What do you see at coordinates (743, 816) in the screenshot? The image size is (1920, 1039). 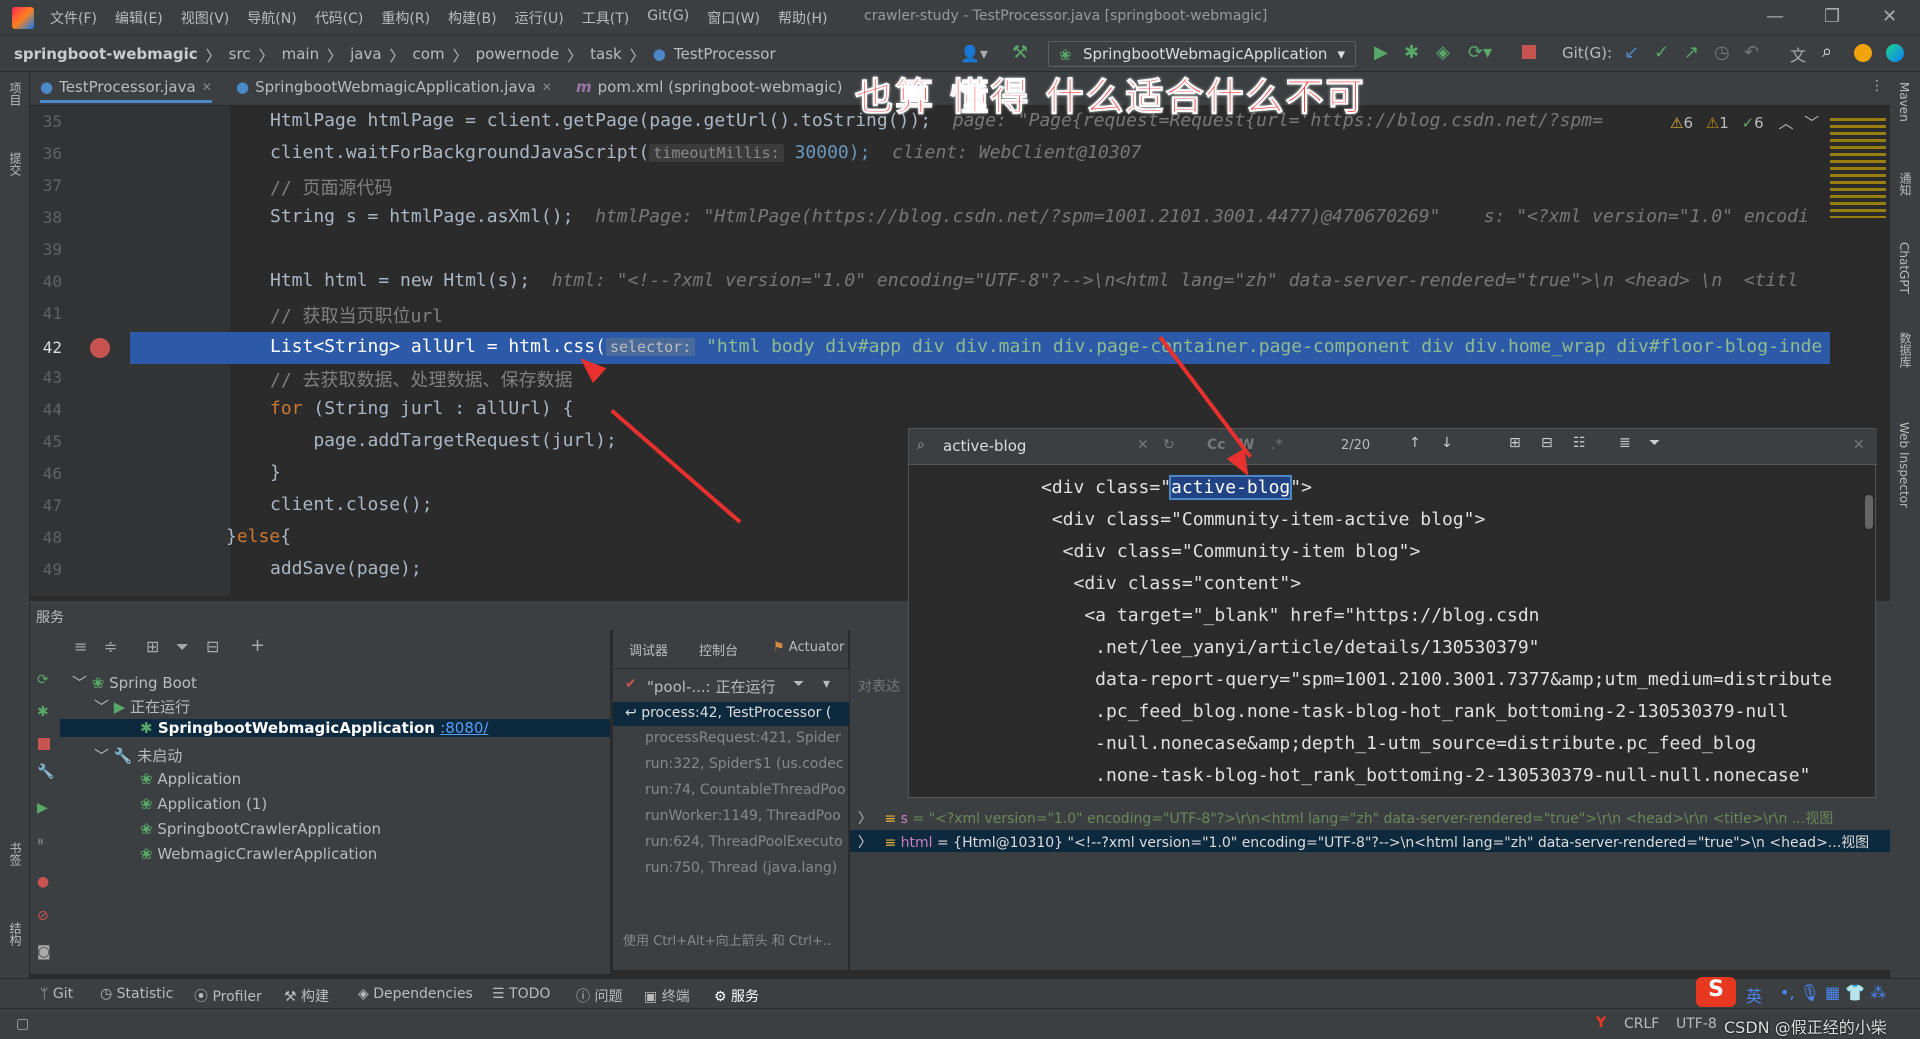 I see `frame-entry: runWorker:1149, ThreadPoo` at bounding box center [743, 816].